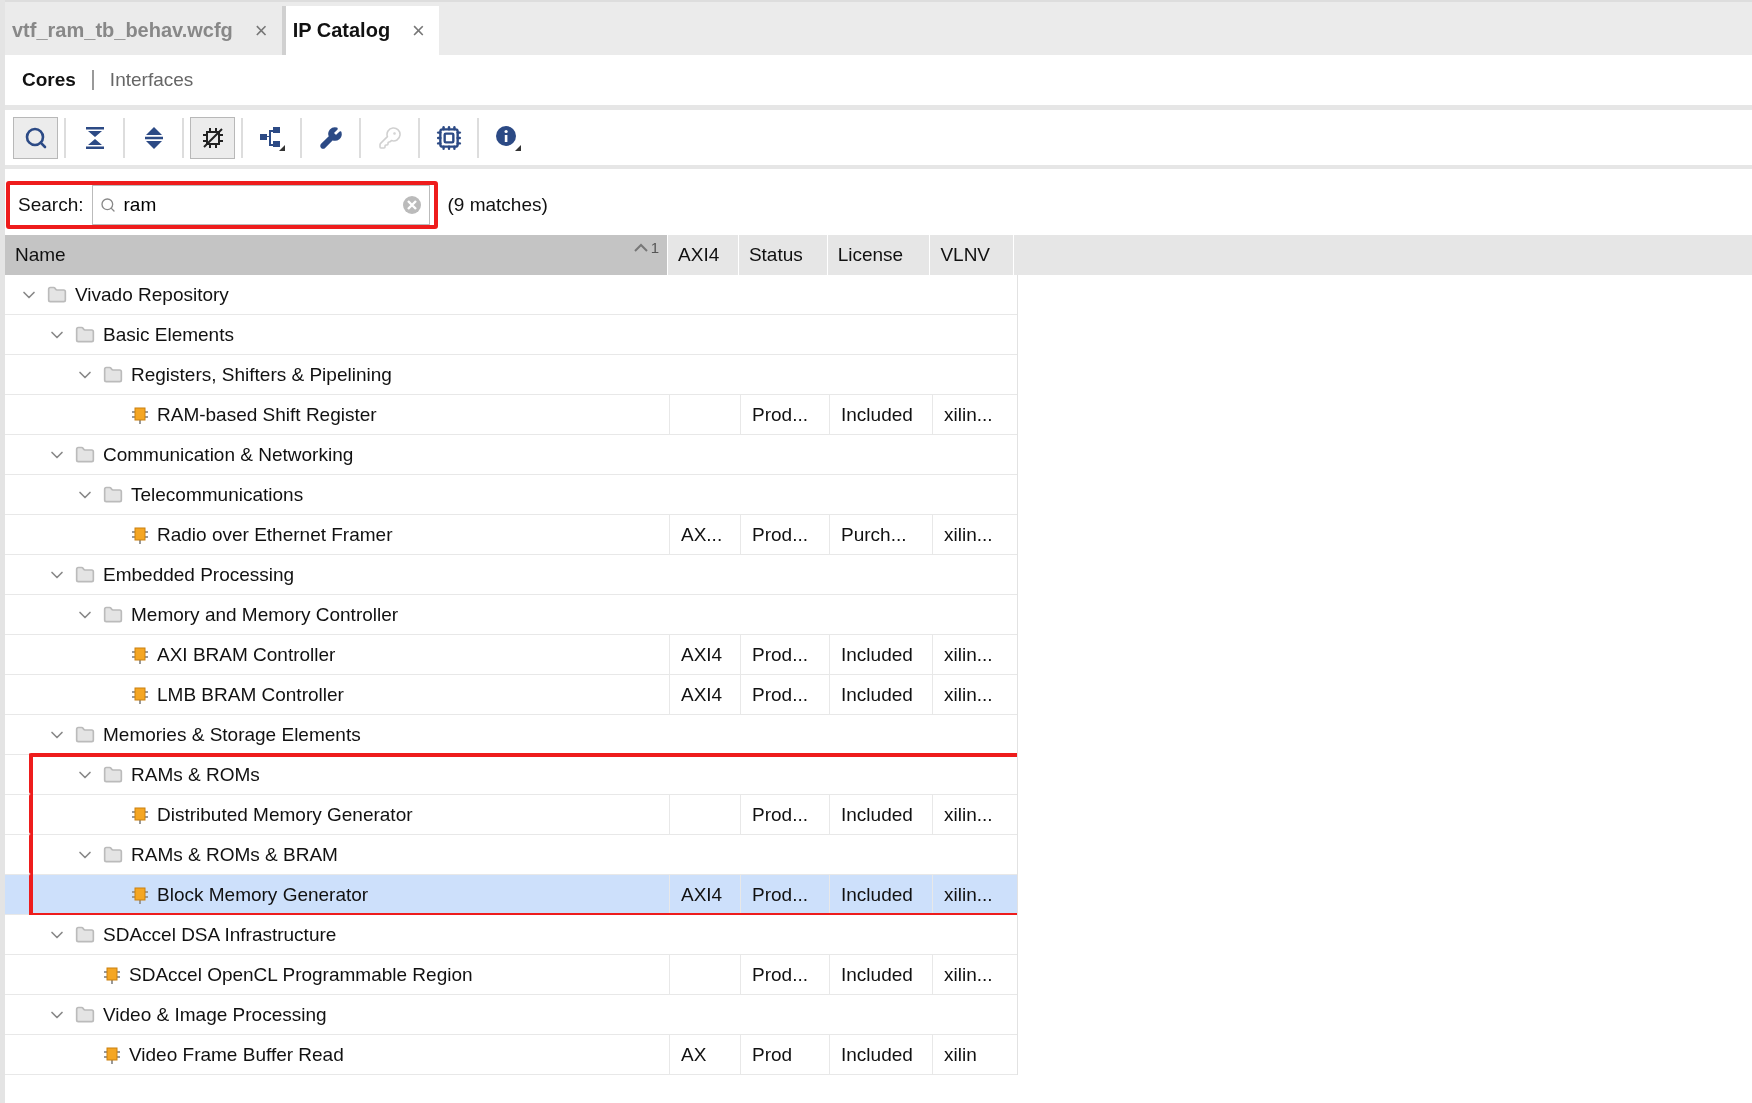 The height and width of the screenshot is (1103, 1752). Describe the element at coordinates (330, 137) in the screenshot. I see `wrench-icon` at that location.